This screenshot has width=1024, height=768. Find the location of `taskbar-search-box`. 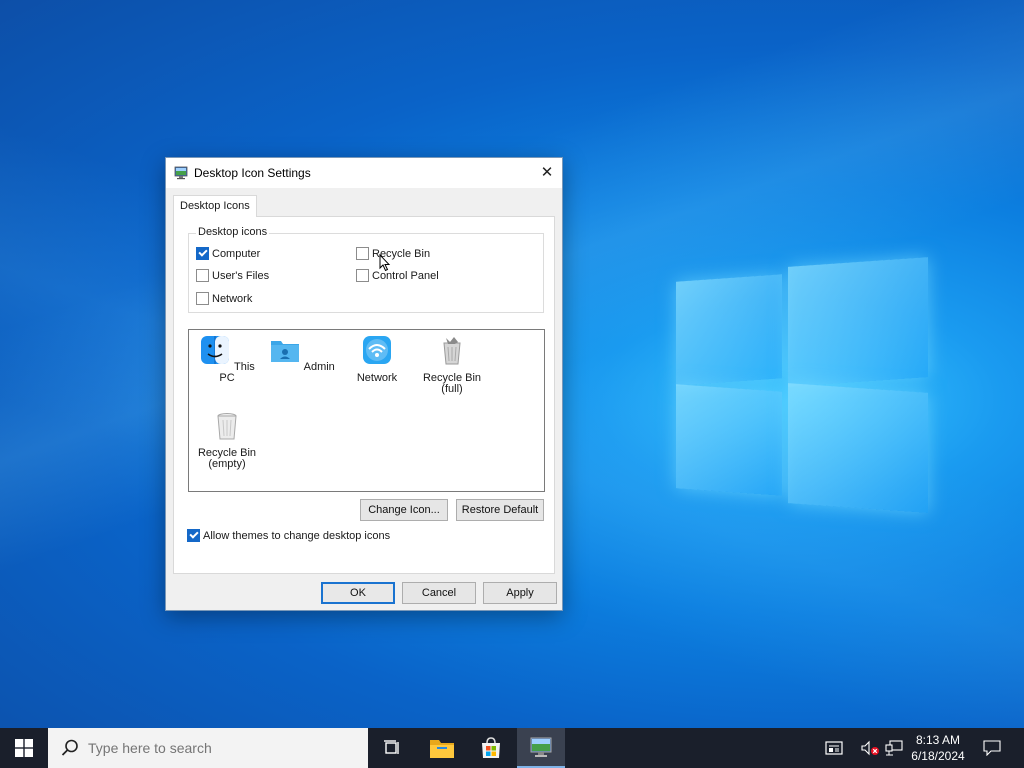

taskbar-search-box is located at coordinates (208, 748).